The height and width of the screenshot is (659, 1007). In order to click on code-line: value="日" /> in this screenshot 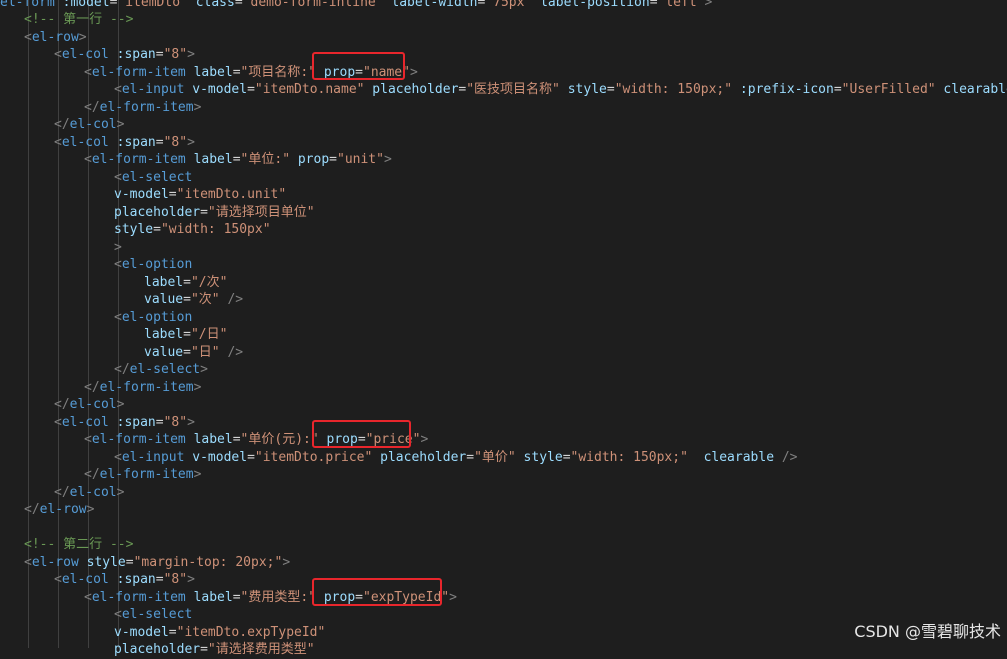, I will do `click(193, 353)`.